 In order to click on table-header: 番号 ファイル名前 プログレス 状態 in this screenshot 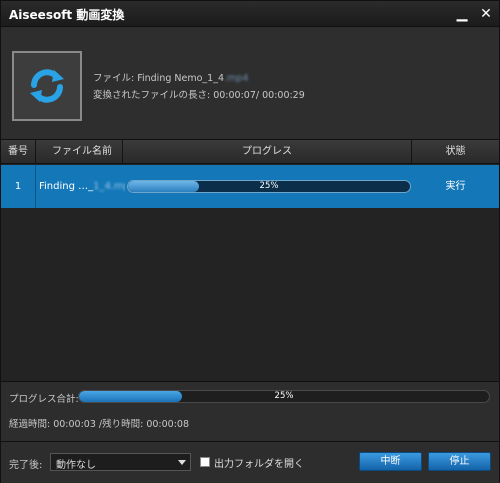, I will do `click(250, 152)`.